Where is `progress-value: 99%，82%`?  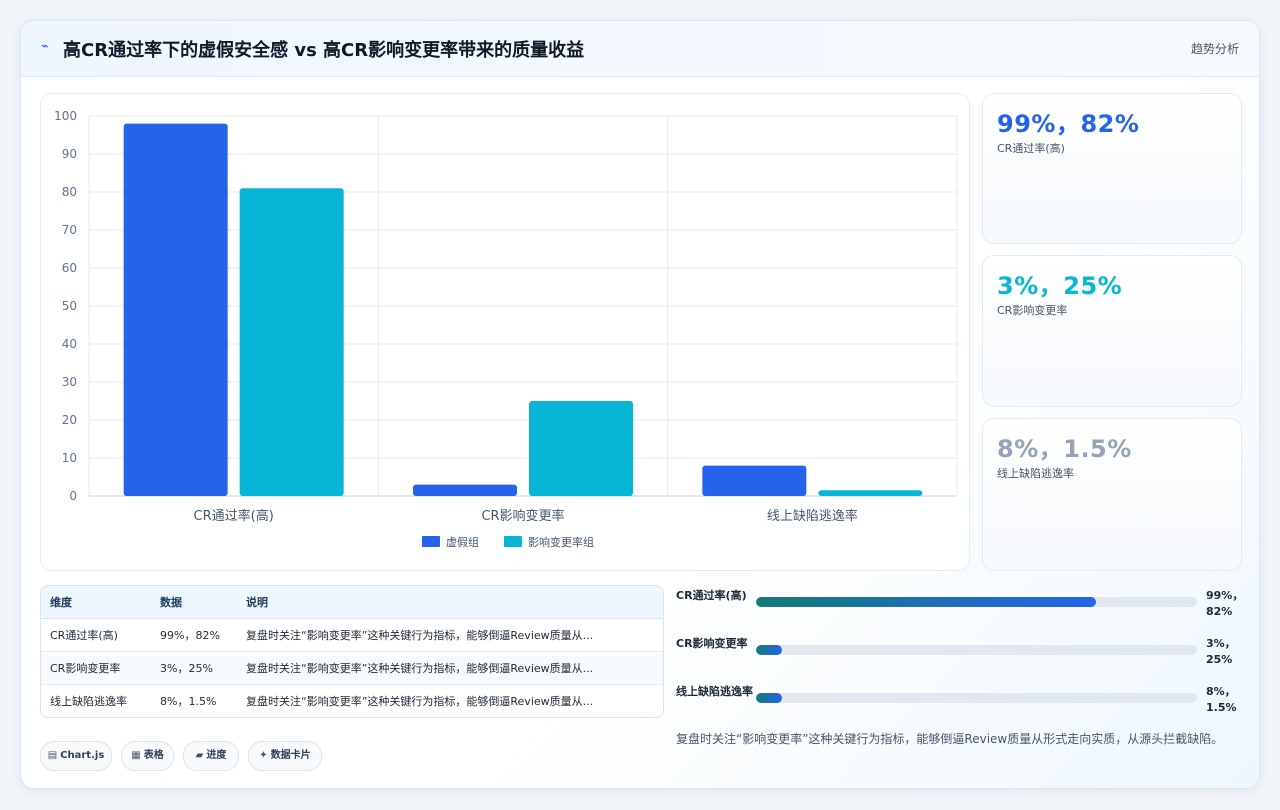 progress-value: 99%，82% is located at coordinates (1225, 603).